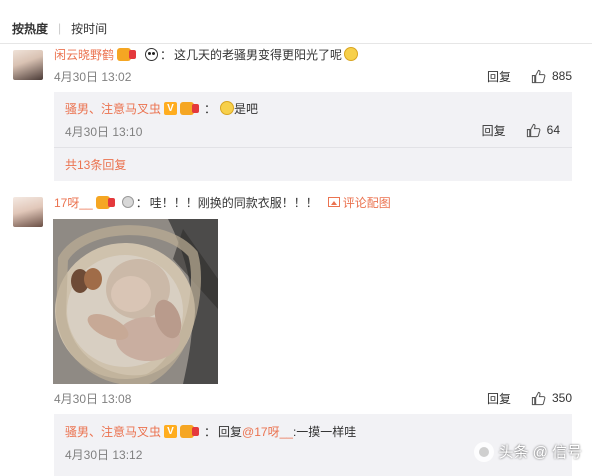 This screenshot has height=476, width=592. Describe the element at coordinates (30, 28) in the screenshot. I see `sort-by-hot-tab: 按热度` at that location.